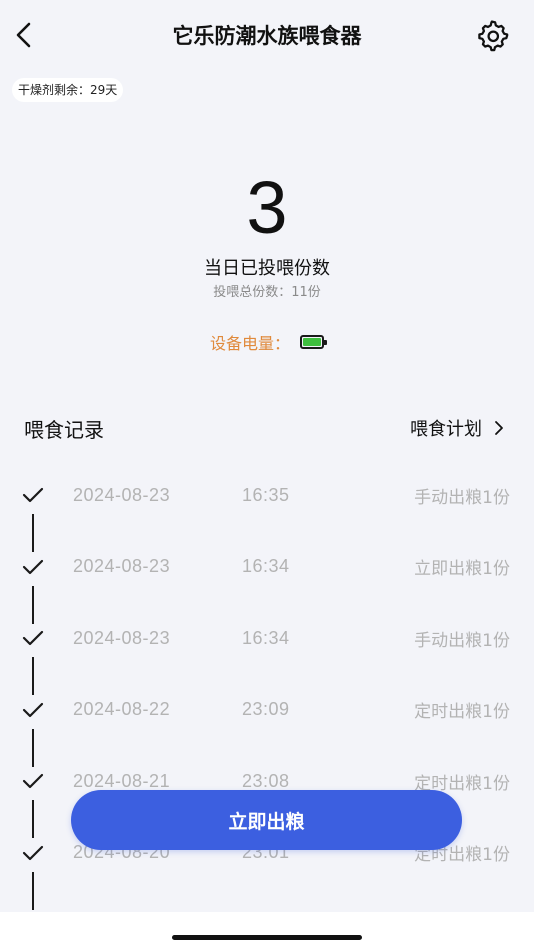 The width and height of the screenshot is (534, 950). What do you see at coordinates (33, 890) in the screenshot?
I see `timeline-connector` at bounding box center [33, 890].